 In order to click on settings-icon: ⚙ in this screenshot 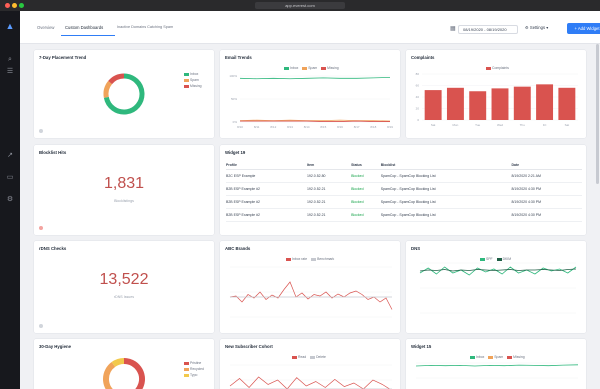, I will do `click(10, 200)`.